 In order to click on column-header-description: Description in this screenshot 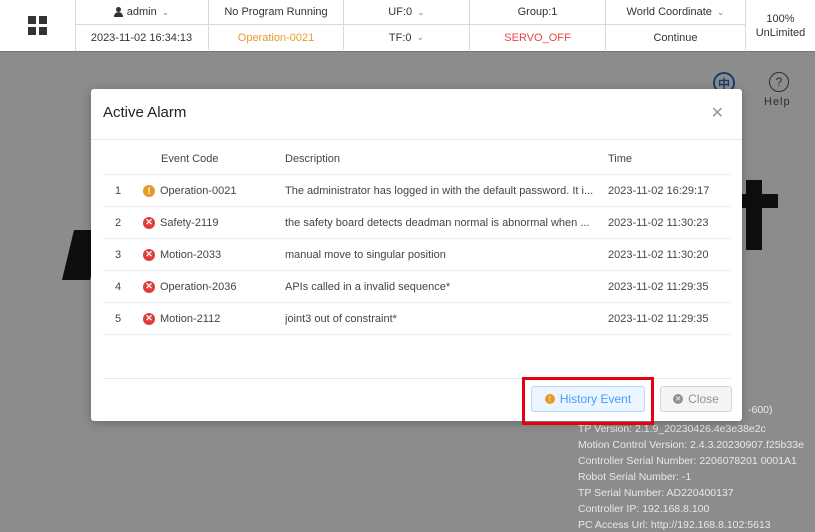, I will do `click(313, 158)`.